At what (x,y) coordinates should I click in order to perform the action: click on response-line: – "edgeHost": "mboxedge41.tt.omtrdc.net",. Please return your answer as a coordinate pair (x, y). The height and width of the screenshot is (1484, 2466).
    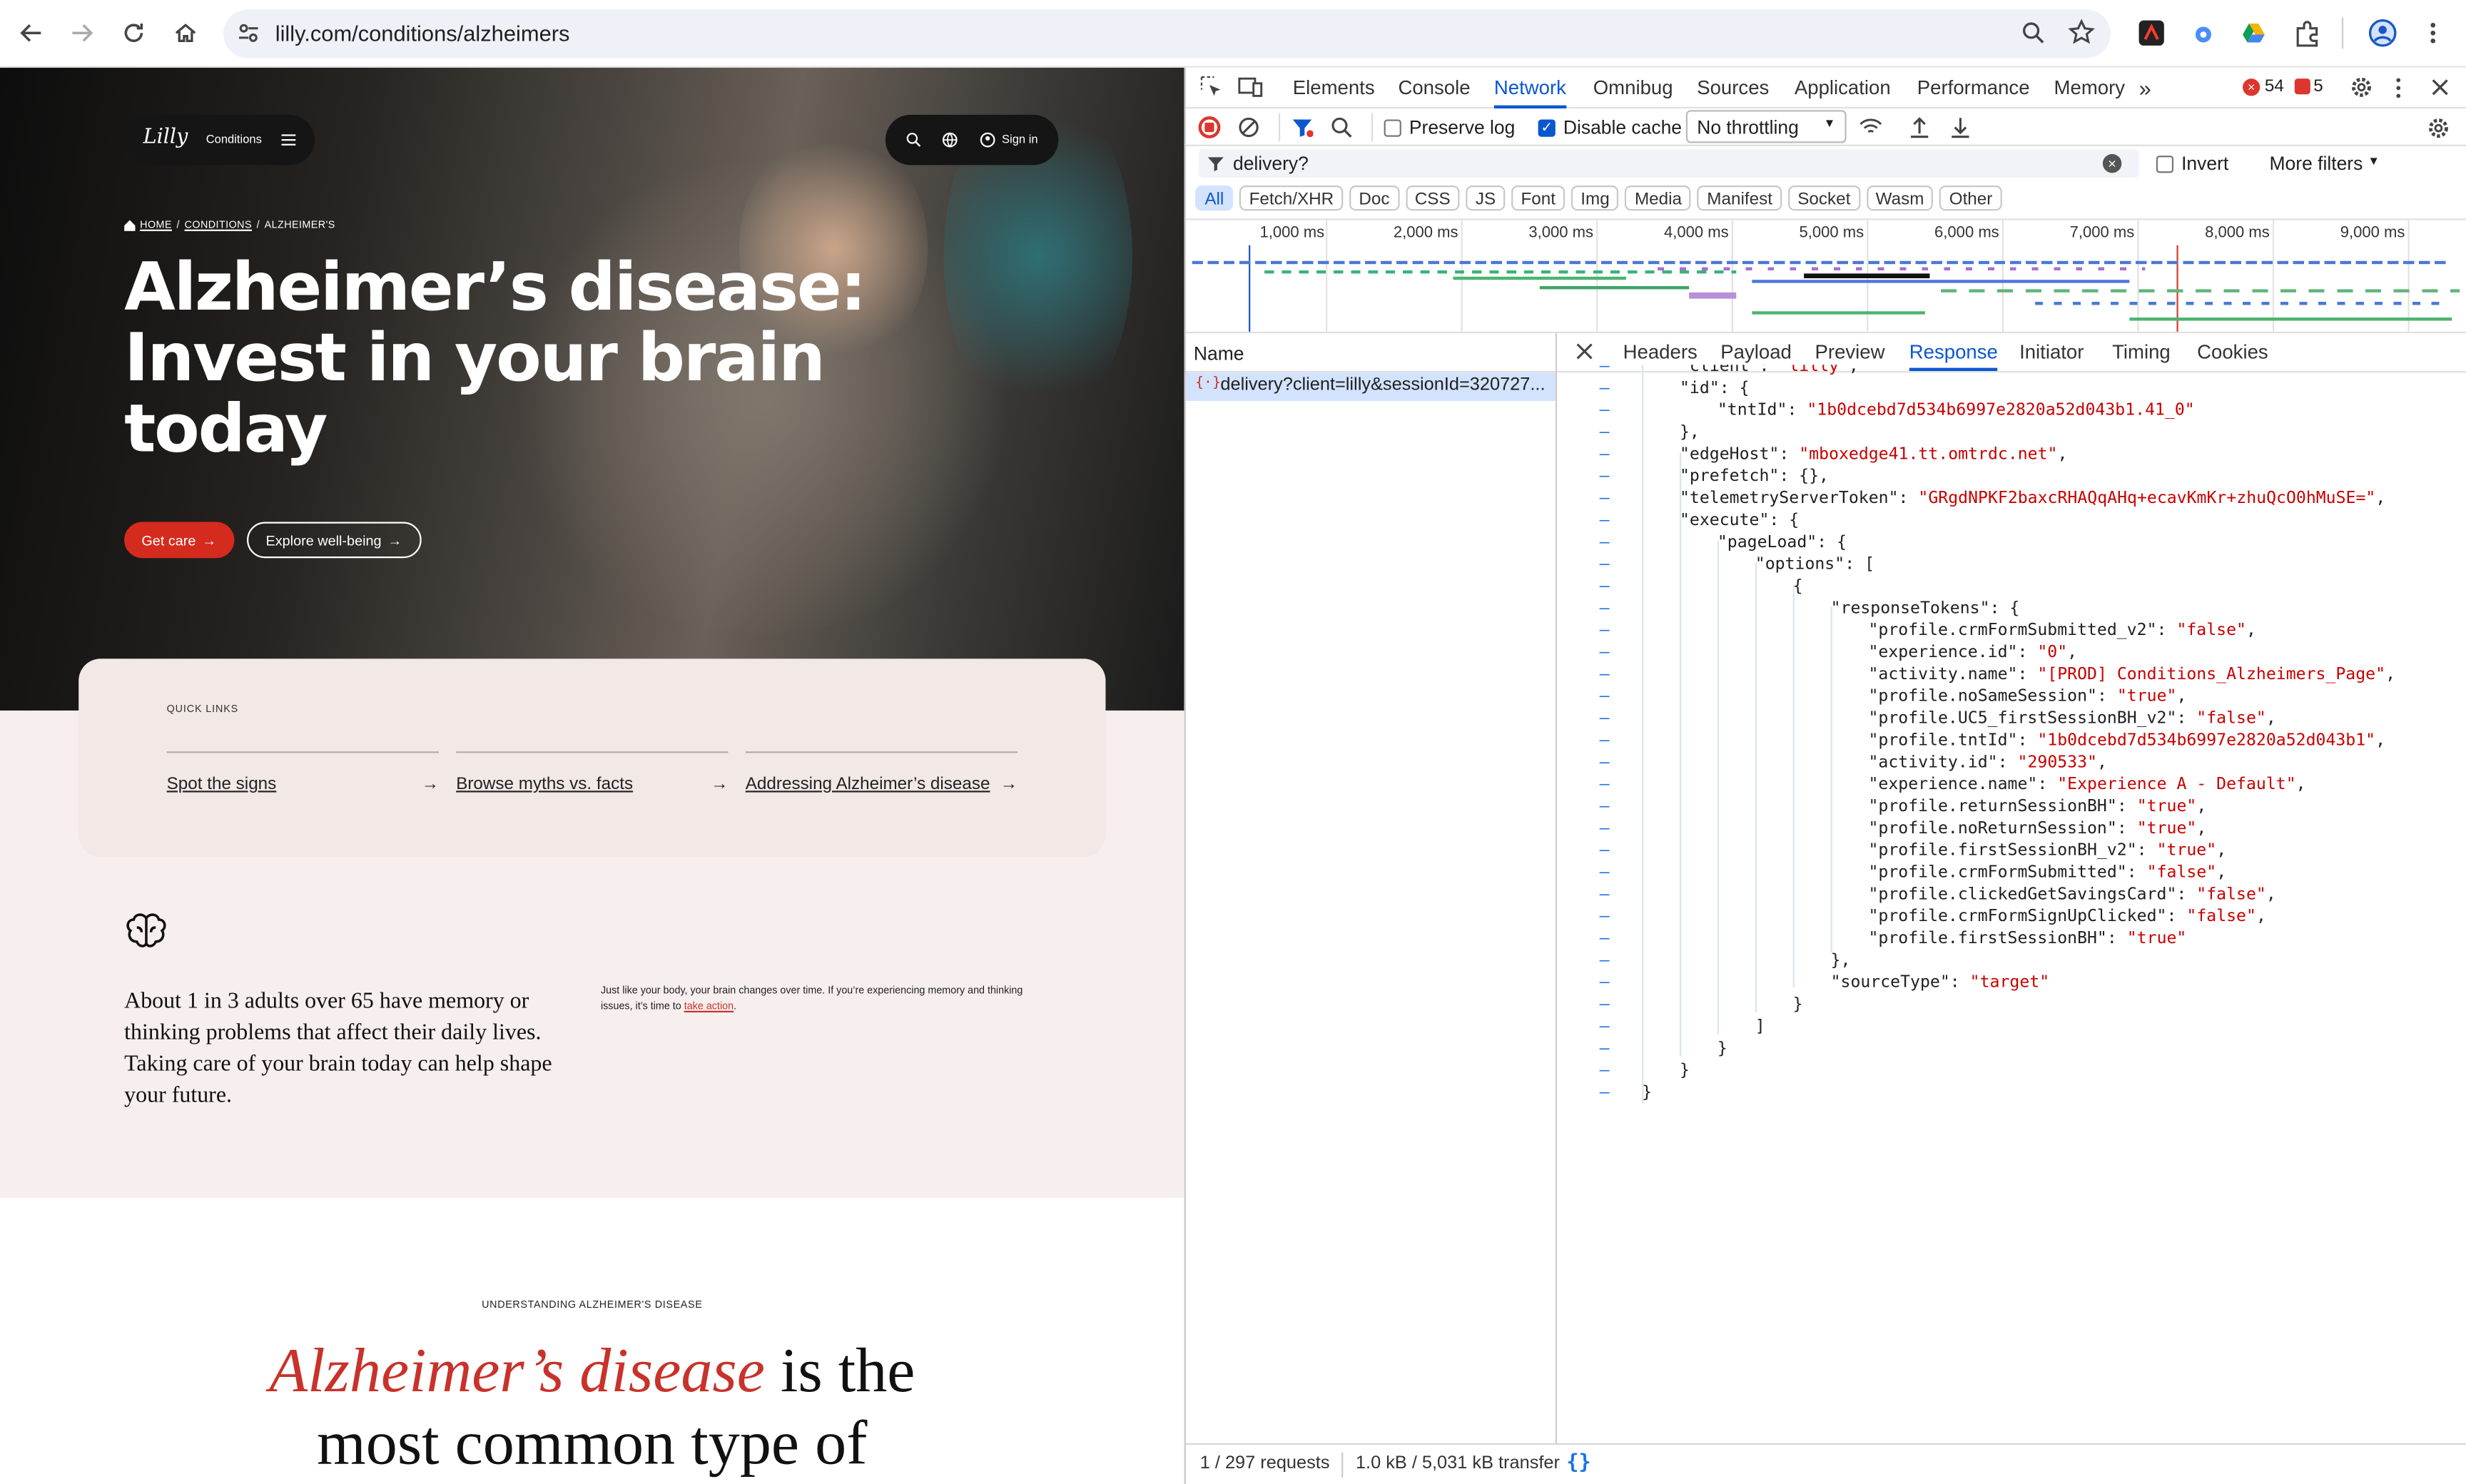
    Looking at the image, I should click on (2011, 454).